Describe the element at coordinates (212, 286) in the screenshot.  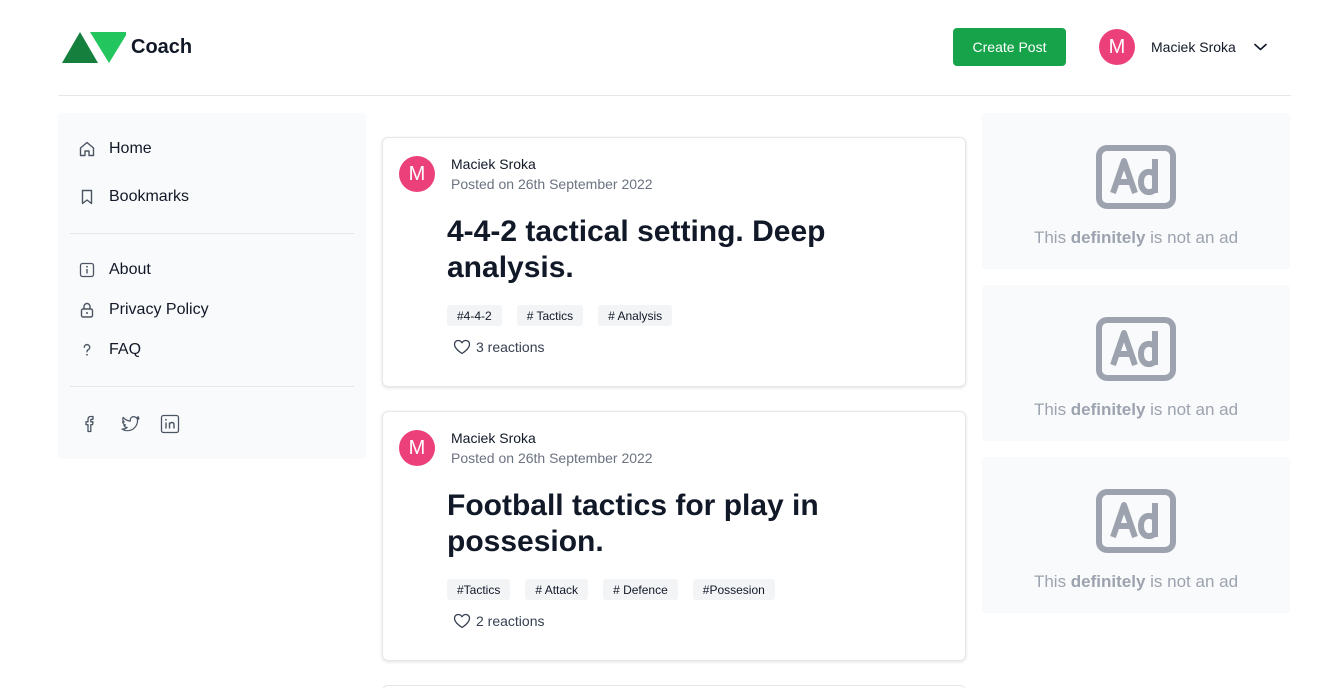
I see `left-sidebar: Home Bookmarks About Privacy Policy FAQ` at that location.